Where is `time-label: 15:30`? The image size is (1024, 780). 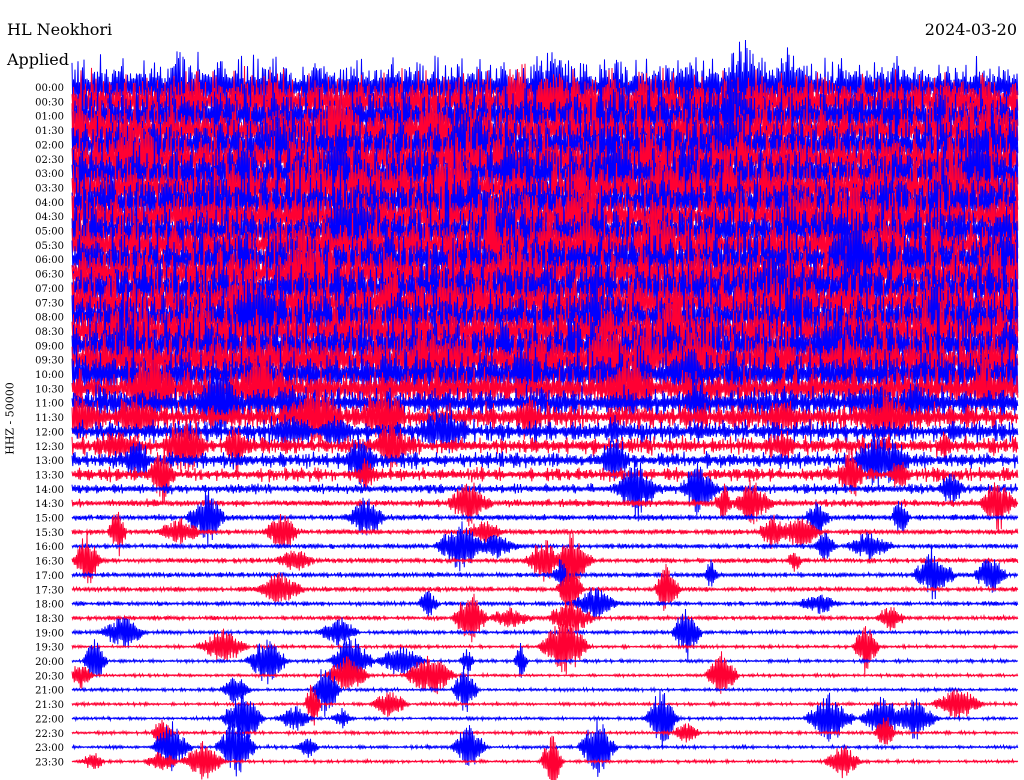
time-label: 15:30 is located at coordinates (49, 533).